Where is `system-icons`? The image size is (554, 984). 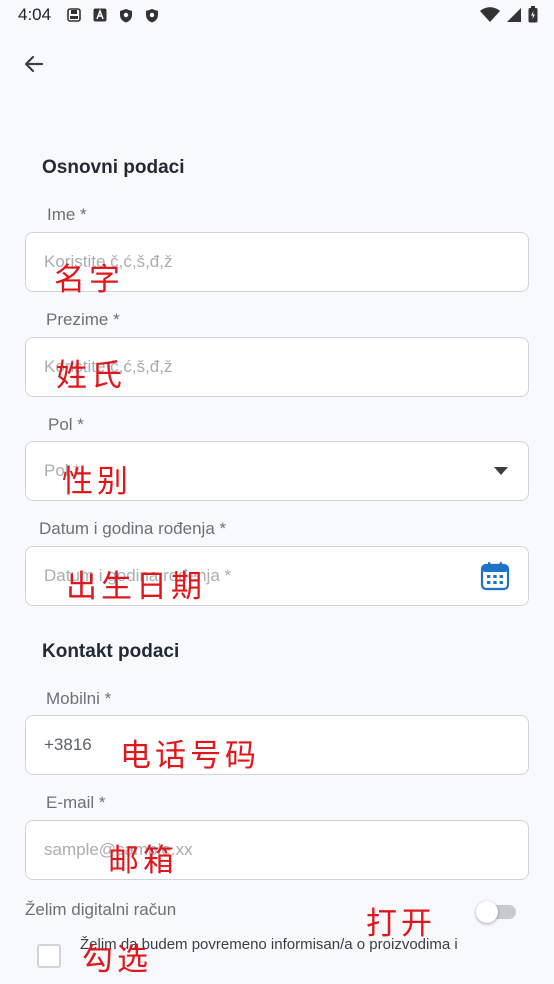 system-icons is located at coordinates (509, 17).